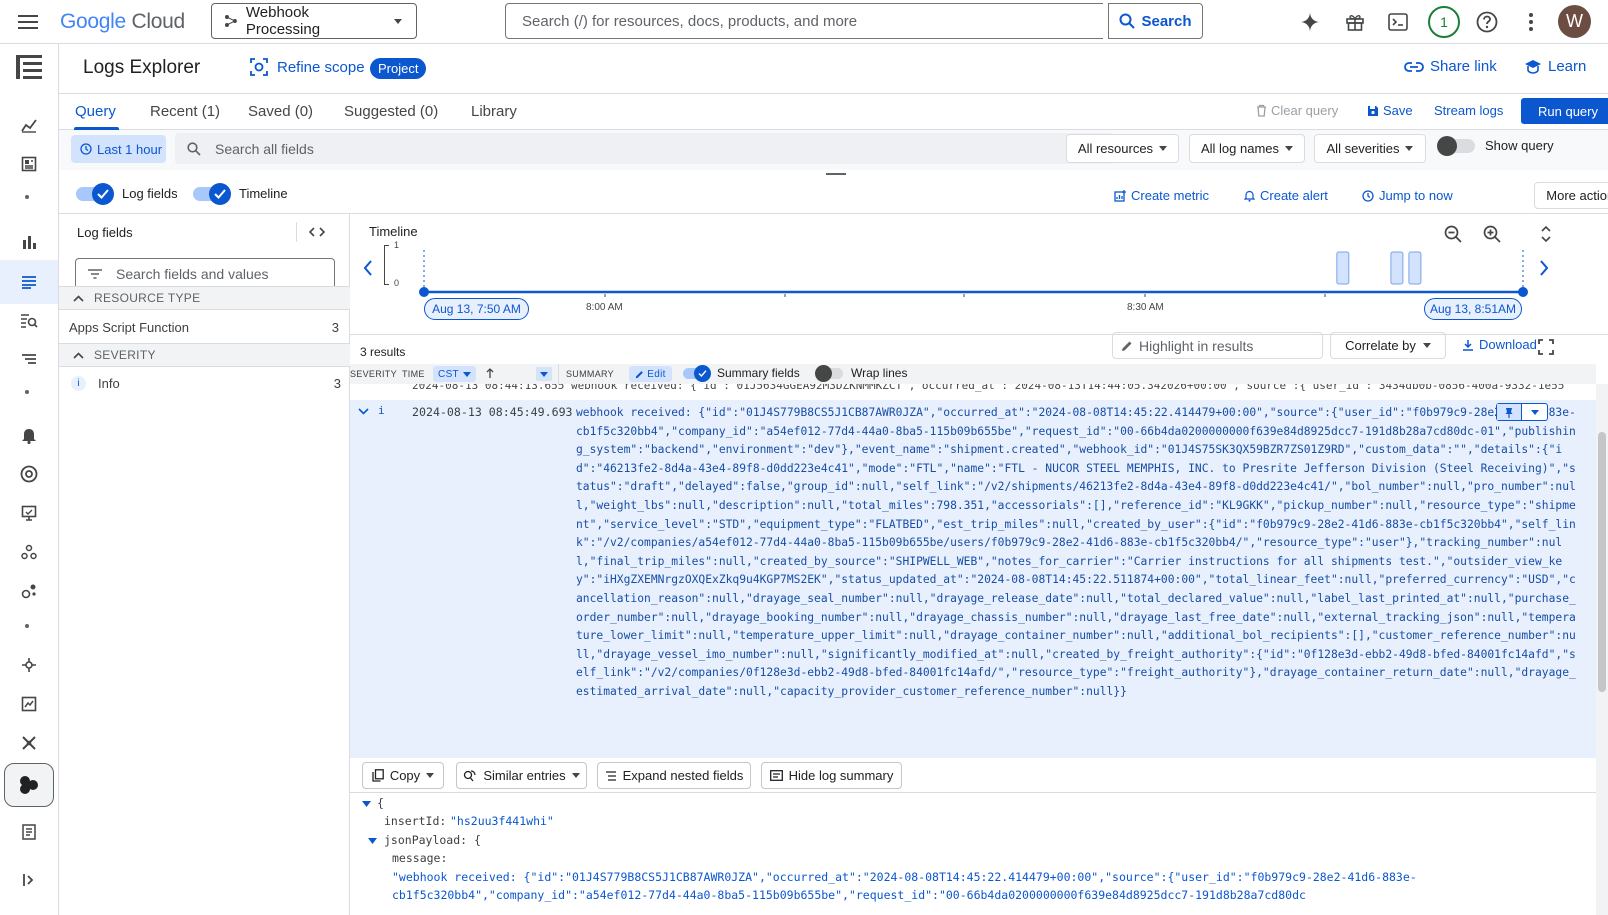 Image resolution: width=1608 pixels, height=915 pixels. What do you see at coordinates (95, 193) in the screenshot?
I see `log-fields-switch` at bounding box center [95, 193].